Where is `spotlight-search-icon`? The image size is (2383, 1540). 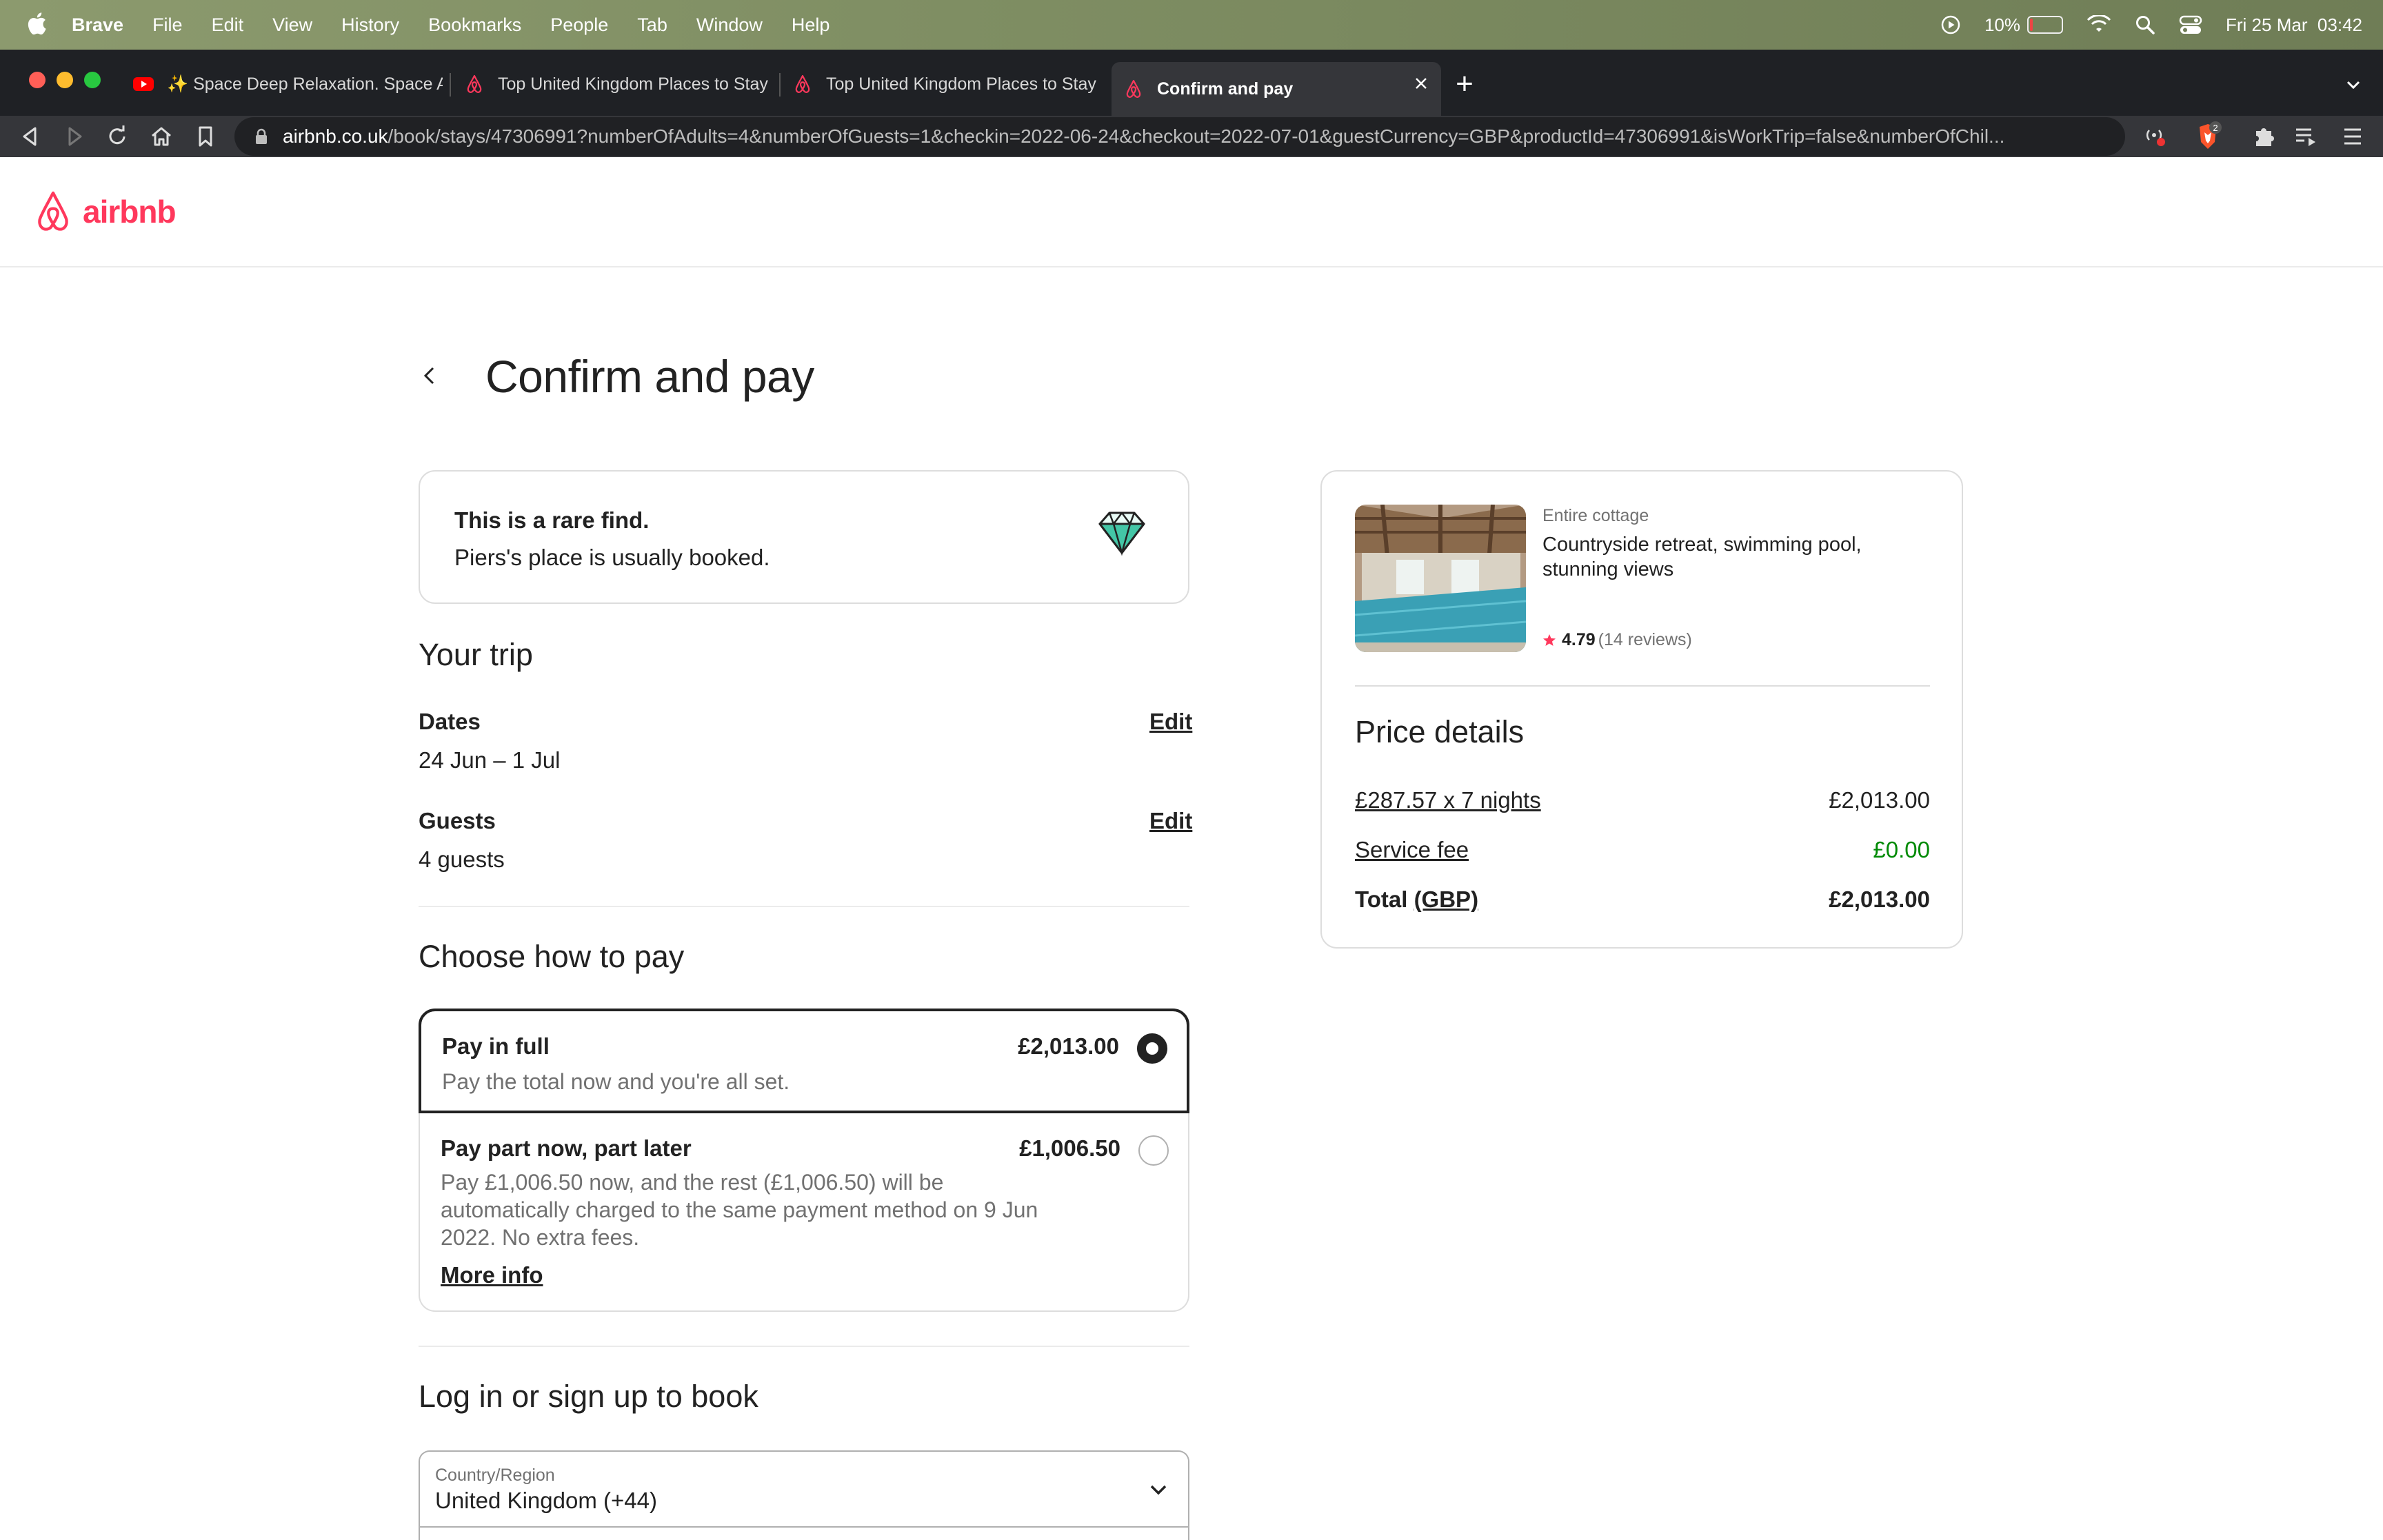
spotlight-search-icon is located at coordinates (2145, 25).